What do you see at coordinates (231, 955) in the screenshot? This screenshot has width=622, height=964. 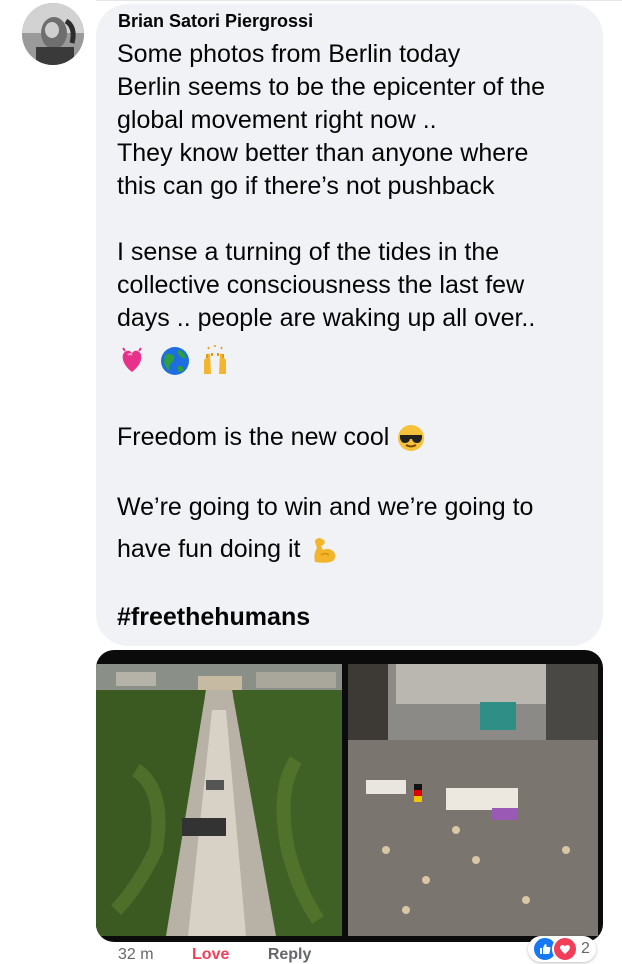 I see `comment-actions: 32 m Love Reply` at bounding box center [231, 955].